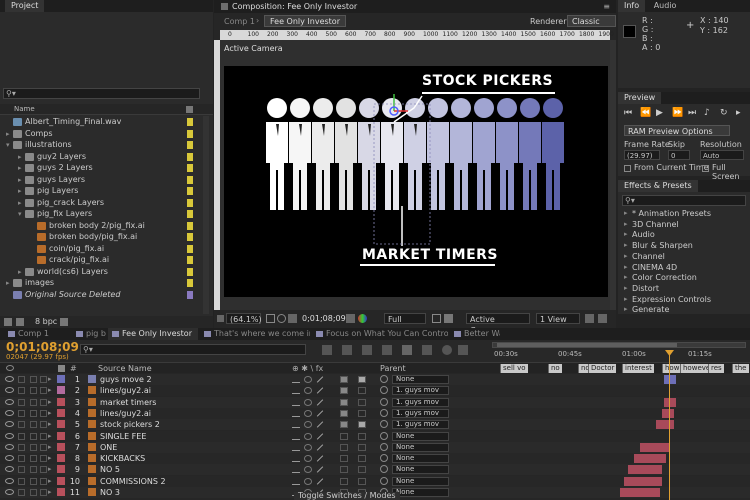 The height and width of the screenshot is (500, 750). I want to click on project-item: ▾ illustrations, so click(105, 145).